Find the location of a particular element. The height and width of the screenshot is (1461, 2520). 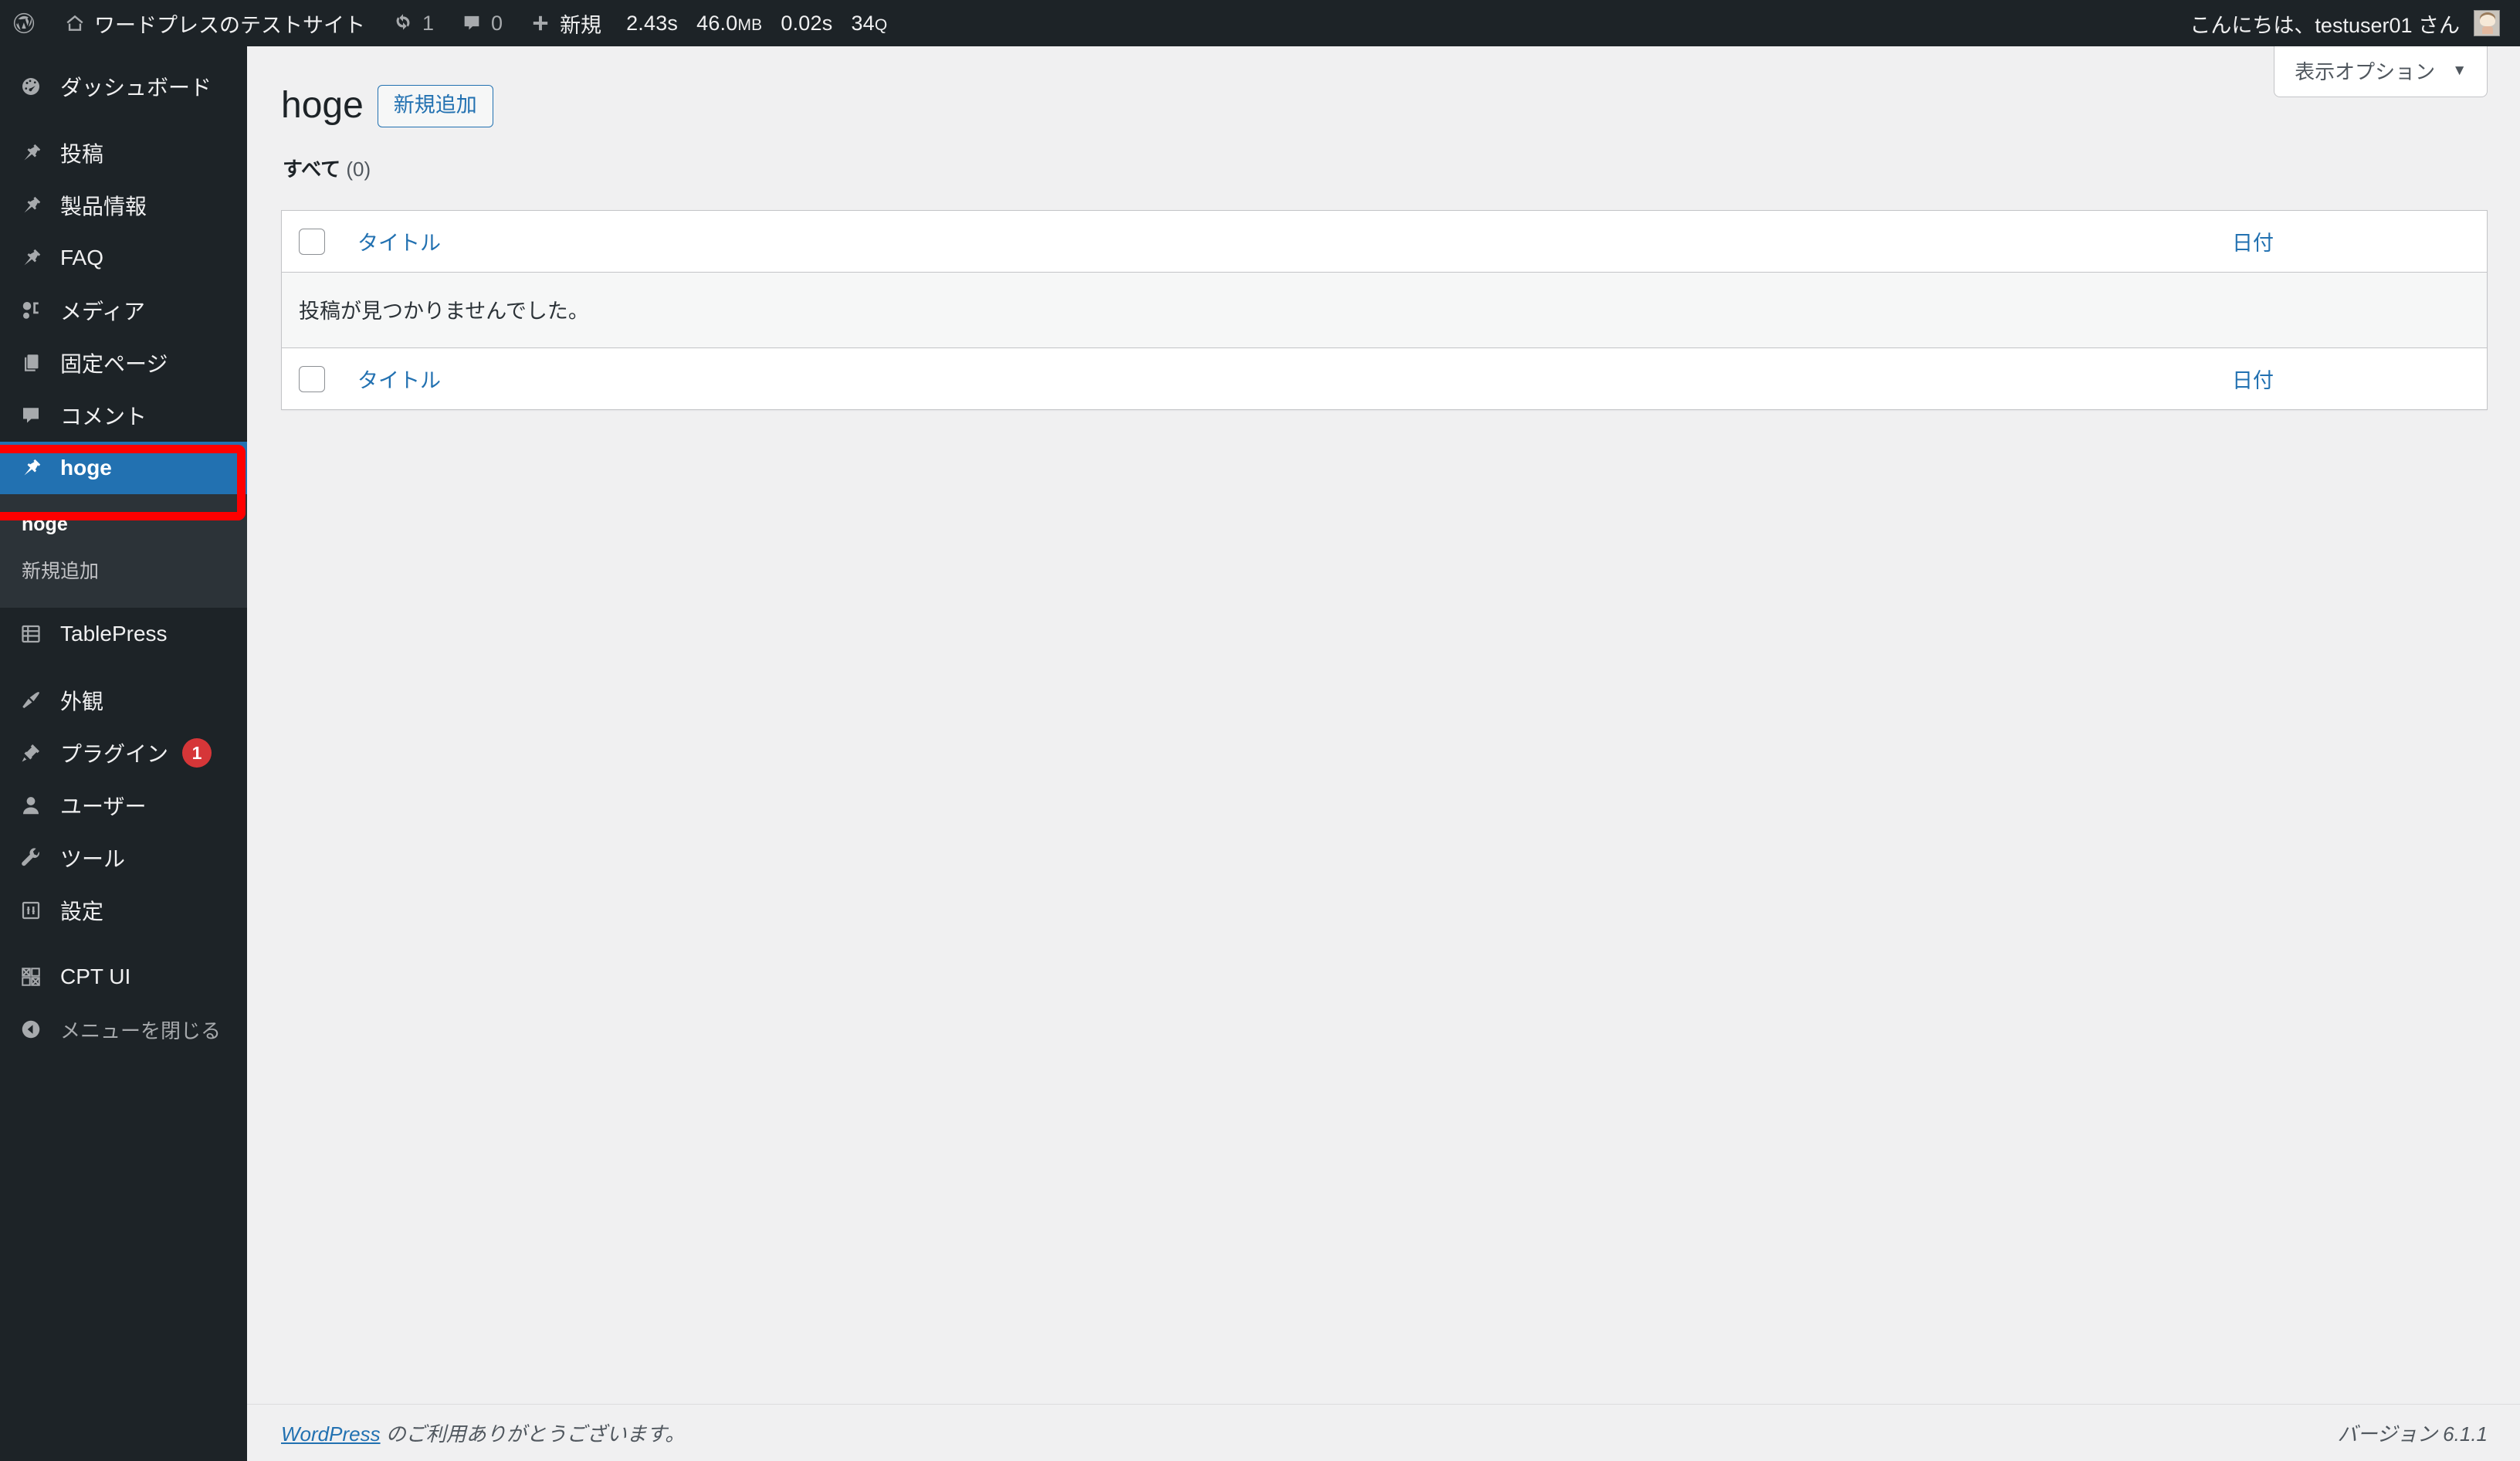

select-all-footer is located at coordinates (315, 378).